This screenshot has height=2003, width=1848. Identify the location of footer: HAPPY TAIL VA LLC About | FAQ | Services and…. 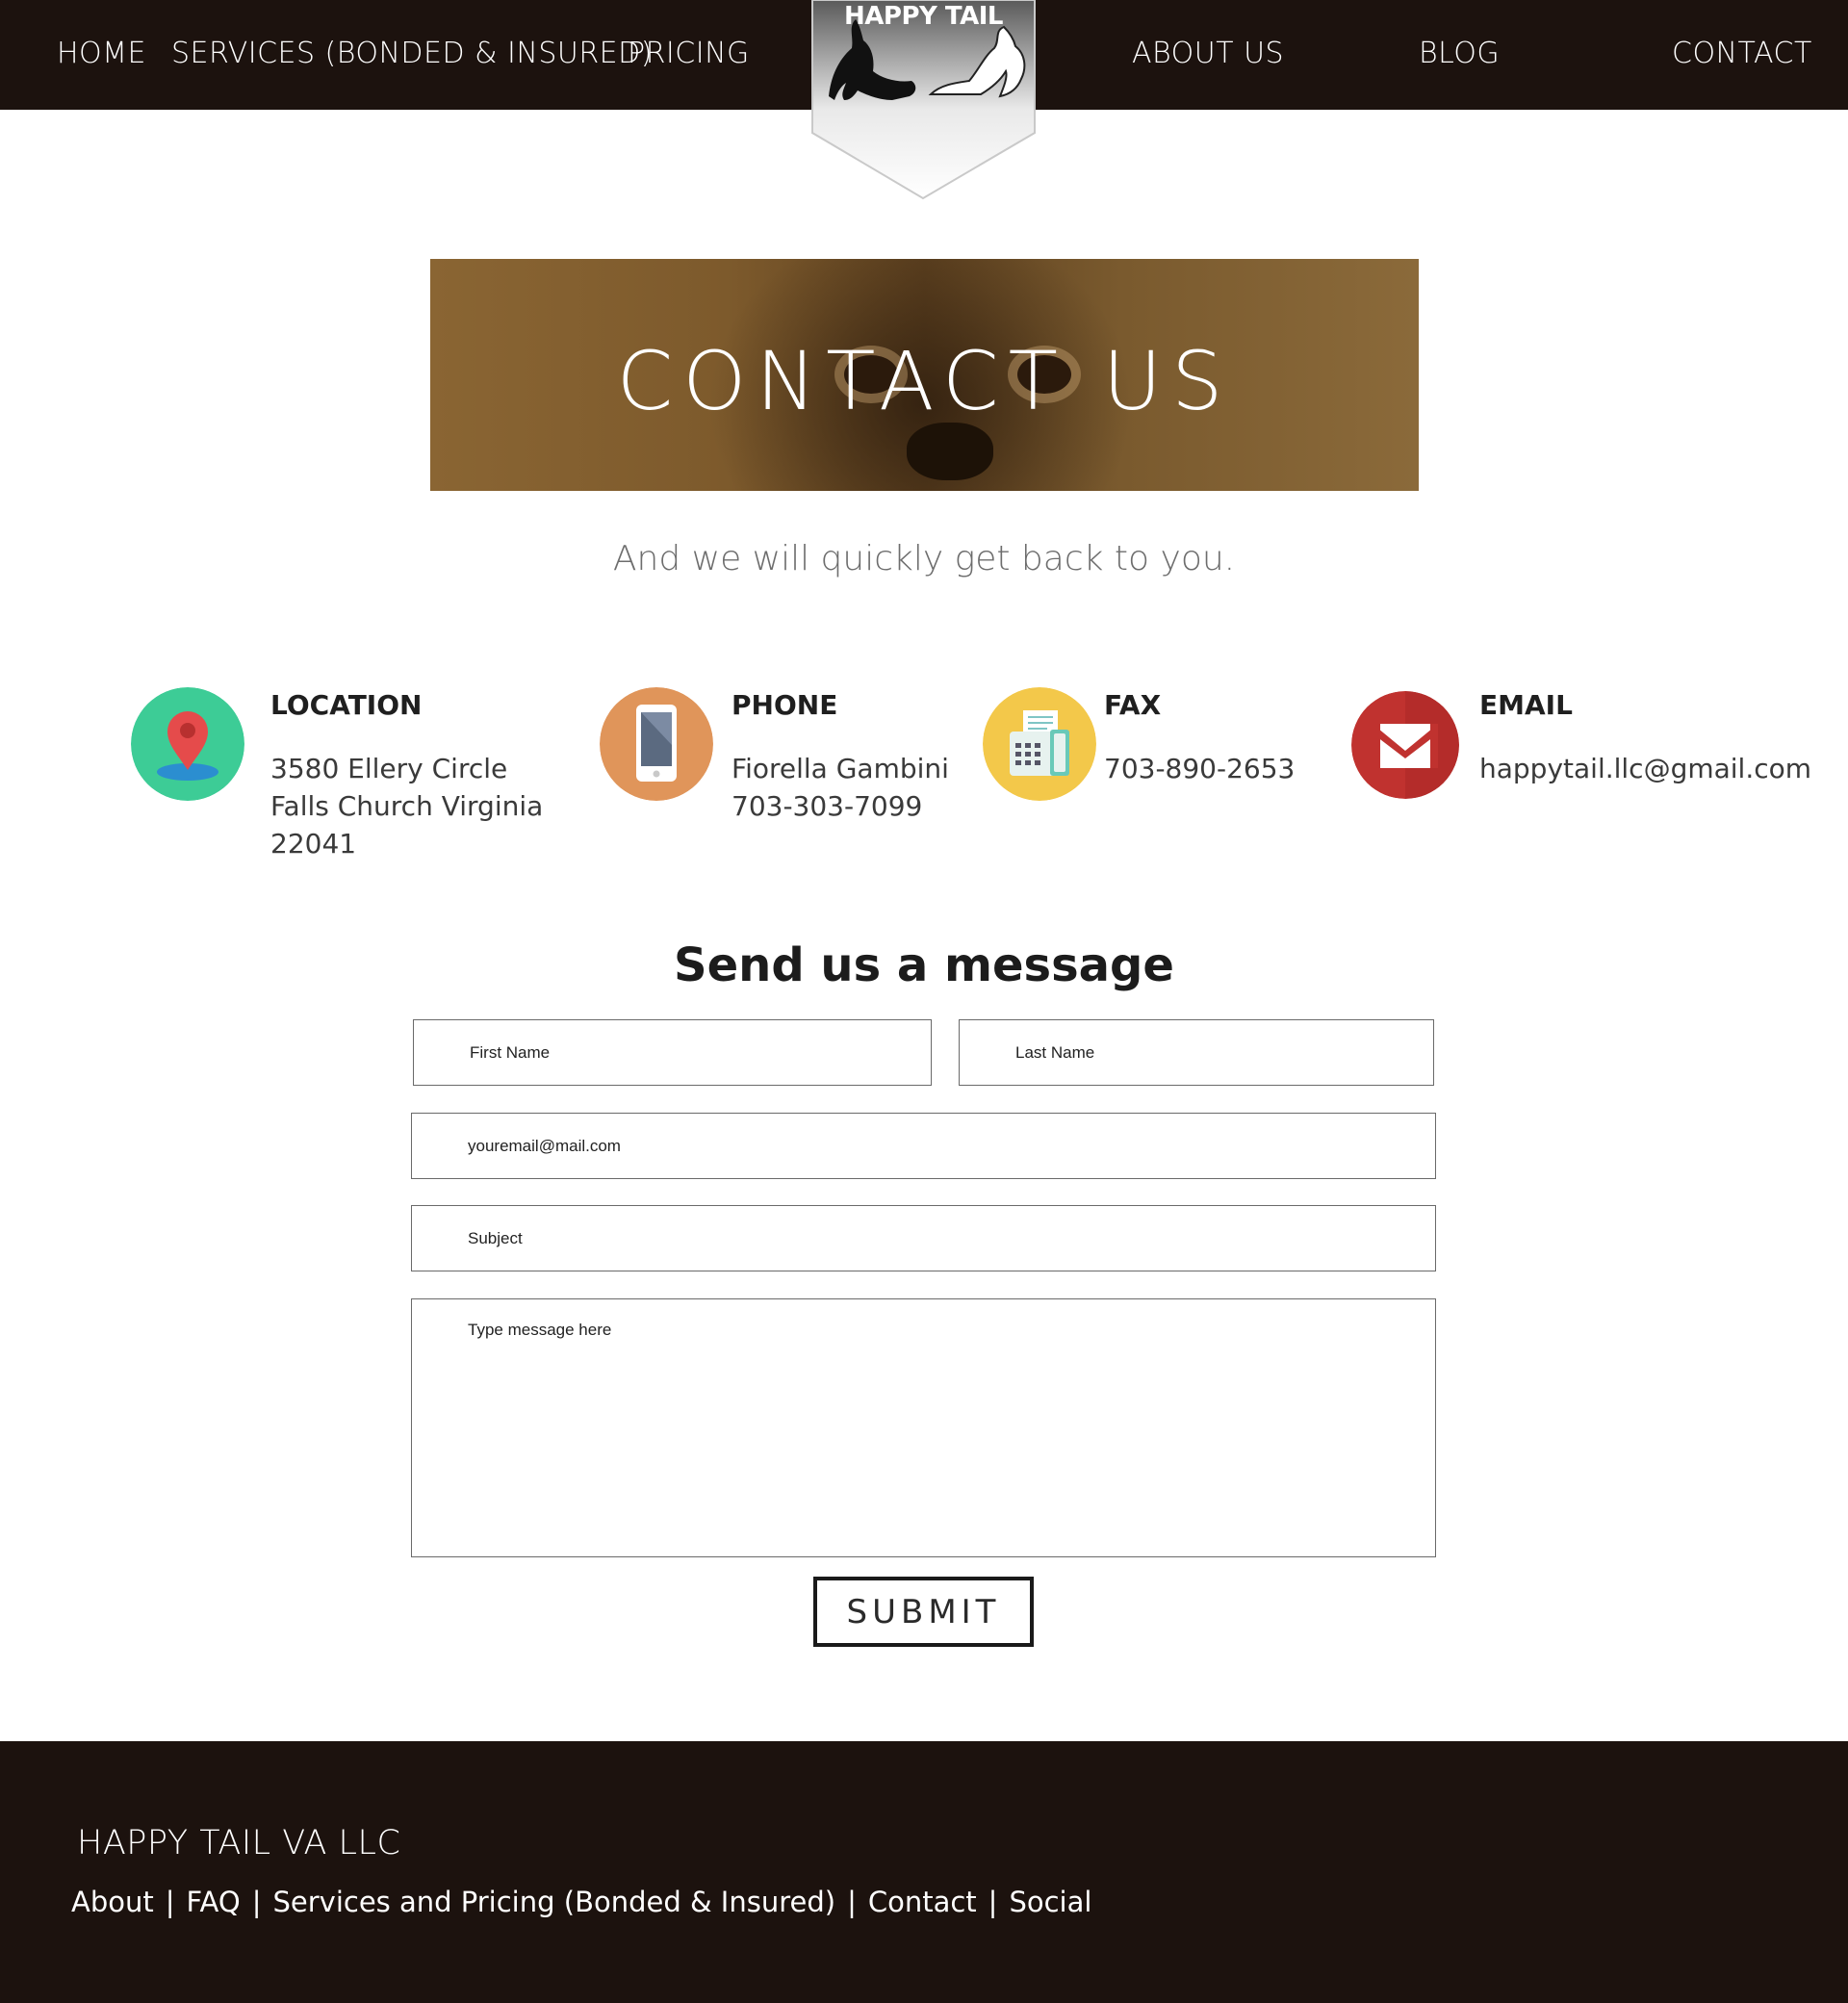
(924, 1872).